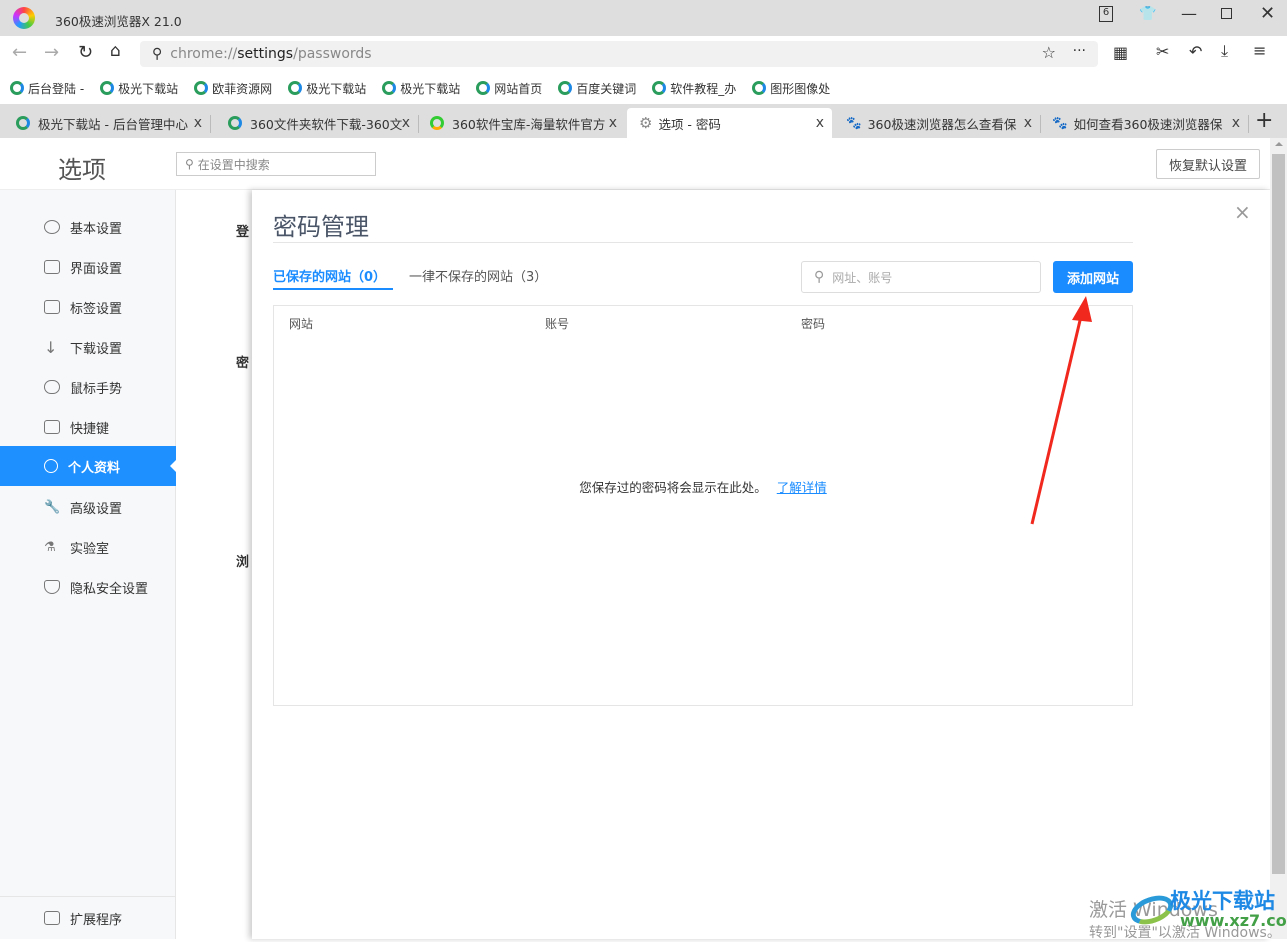 This screenshot has height=942, width=1287. Describe the element at coordinates (694, 88) in the screenshot. I see `bookmark: 软件教程_办` at that location.